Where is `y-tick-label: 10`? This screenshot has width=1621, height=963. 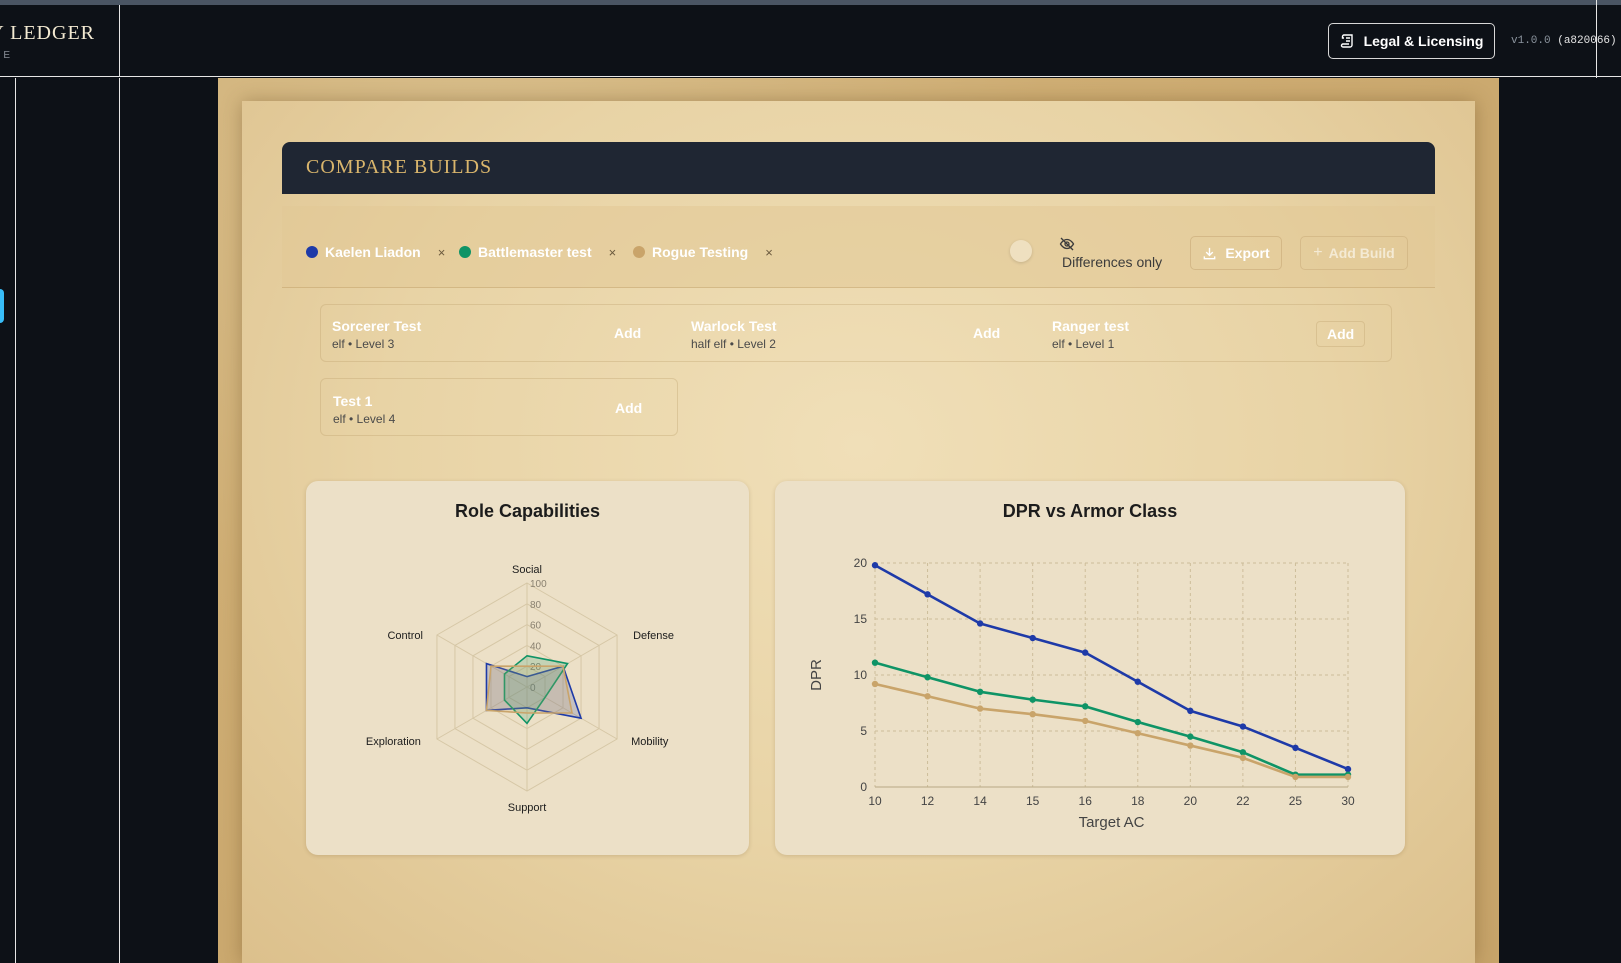 y-tick-label: 10 is located at coordinates (861, 675).